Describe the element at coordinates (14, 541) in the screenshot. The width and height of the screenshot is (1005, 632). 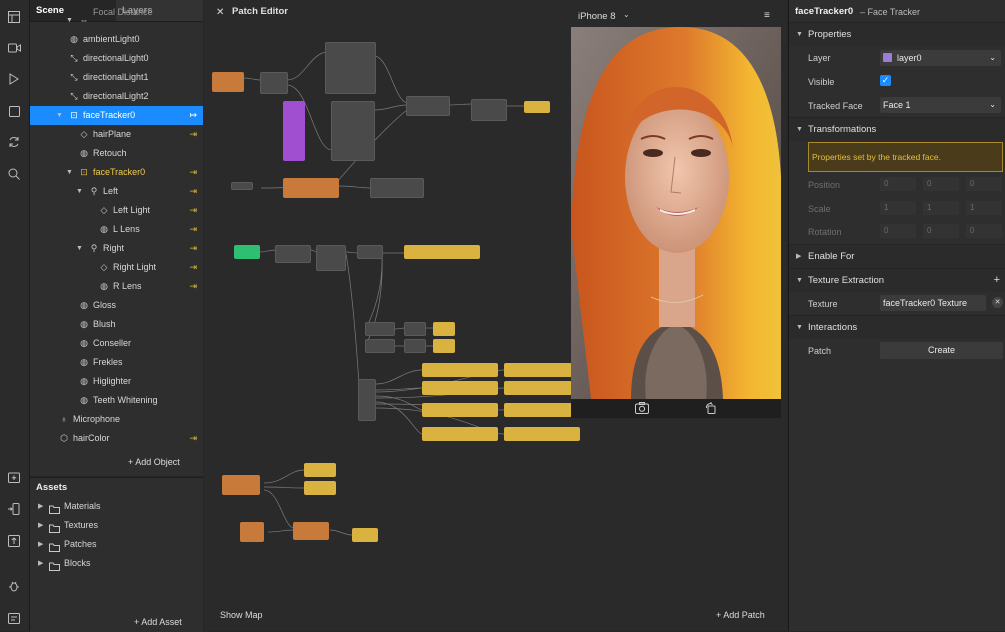
I see `upload-icon` at that location.